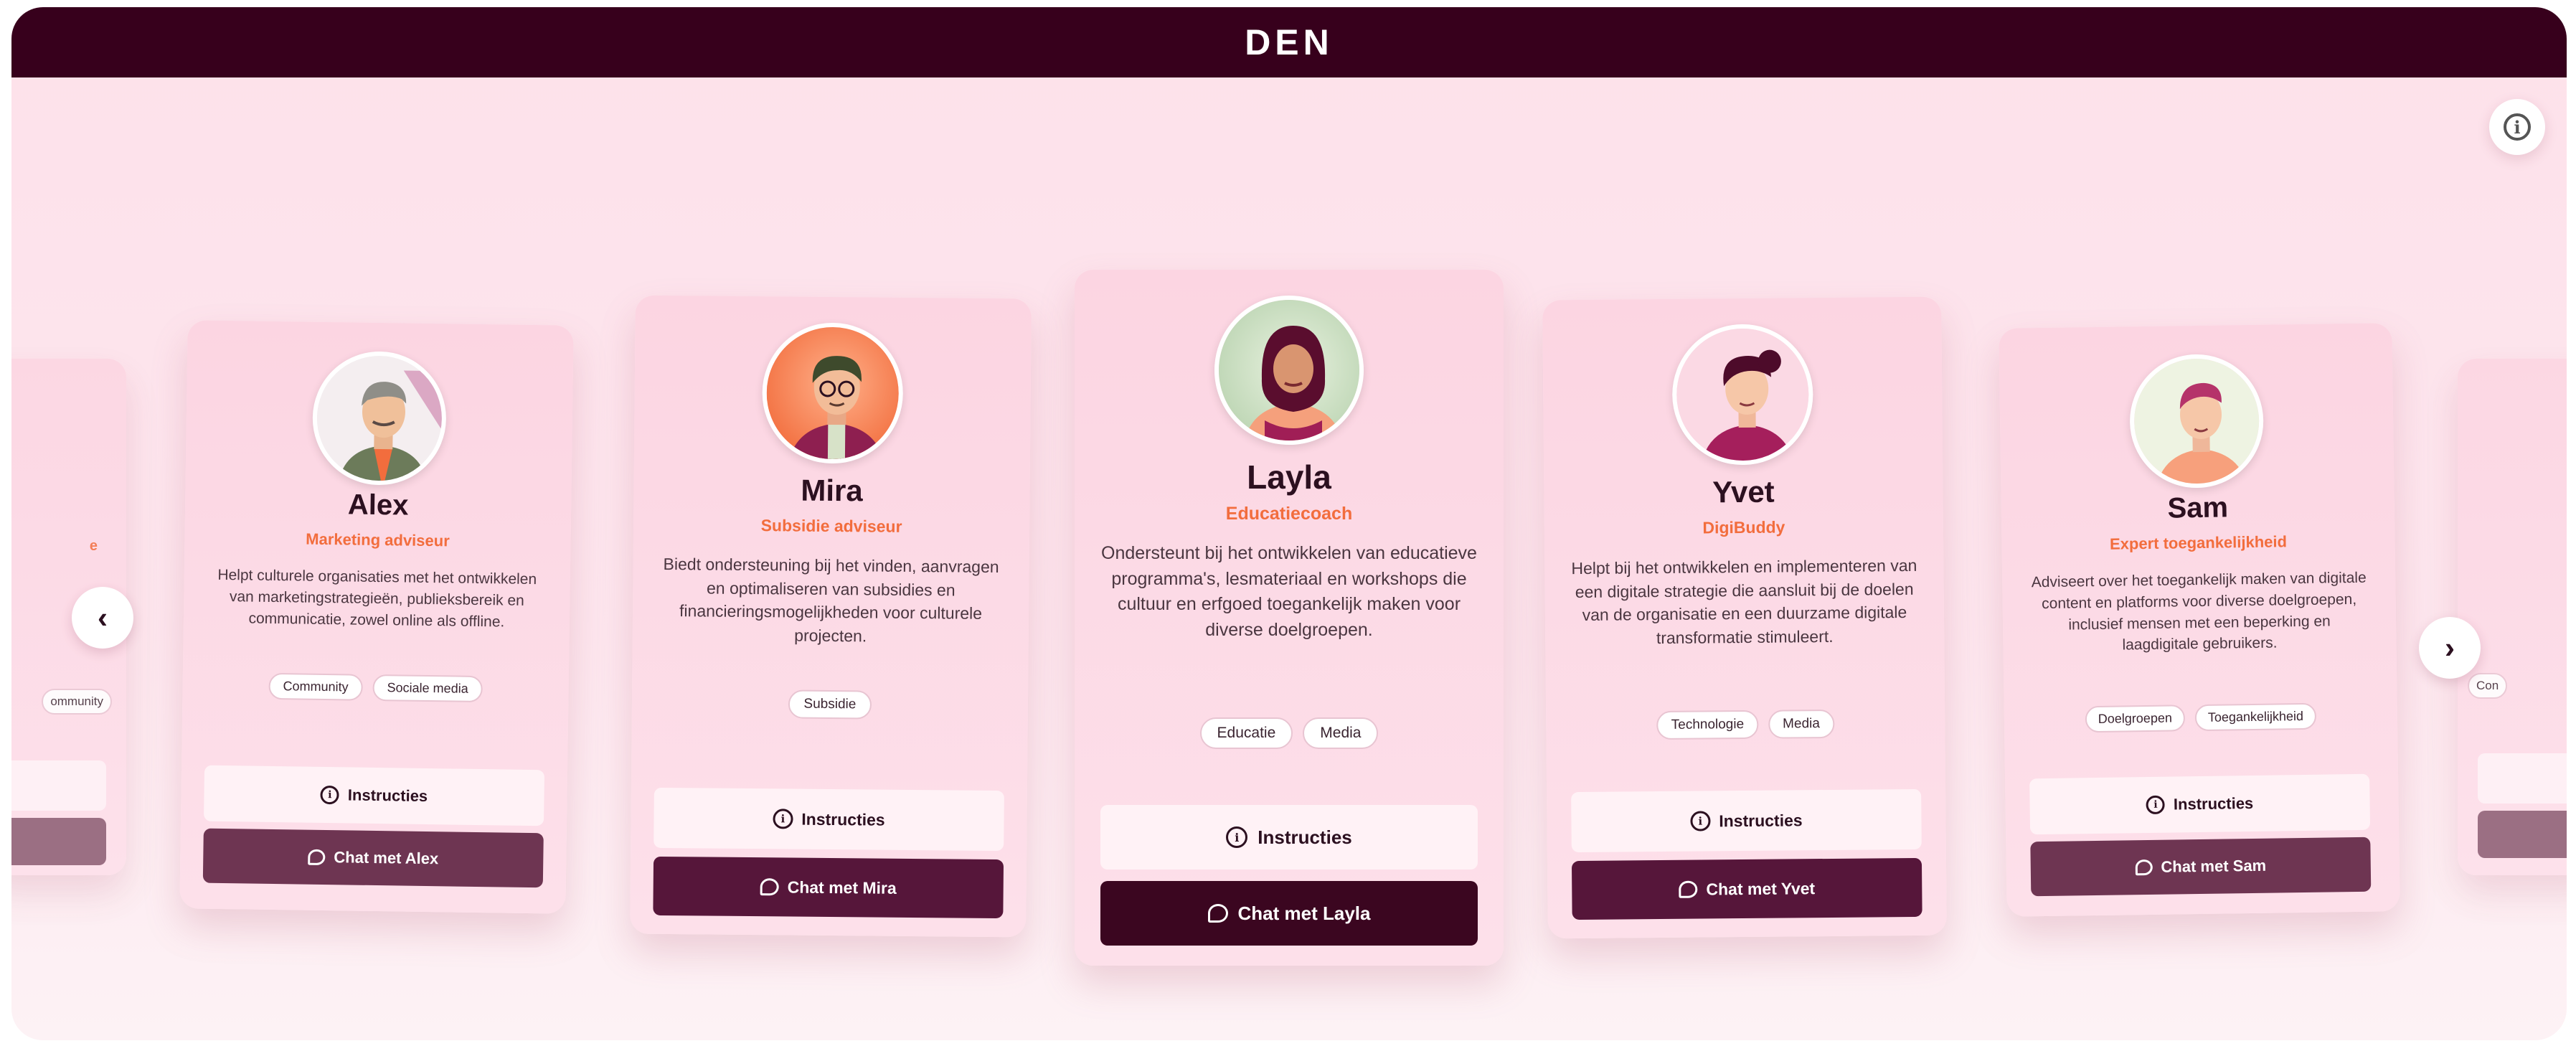  What do you see at coordinates (1289, 477) in the screenshot?
I see `agent-name: Layla` at bounding box center [1289, 477].